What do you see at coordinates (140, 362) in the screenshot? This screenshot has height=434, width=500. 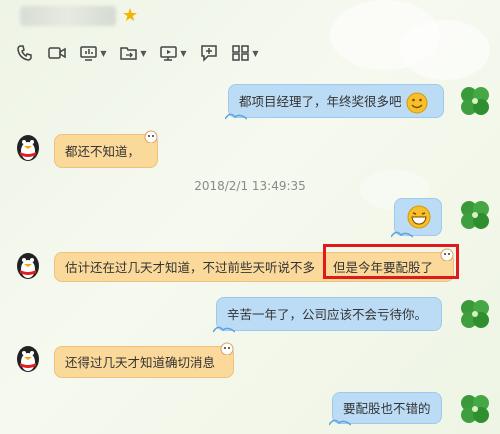 I see `message-text: 还得过几天才知道确切消息` at bounding box center [140, 362].